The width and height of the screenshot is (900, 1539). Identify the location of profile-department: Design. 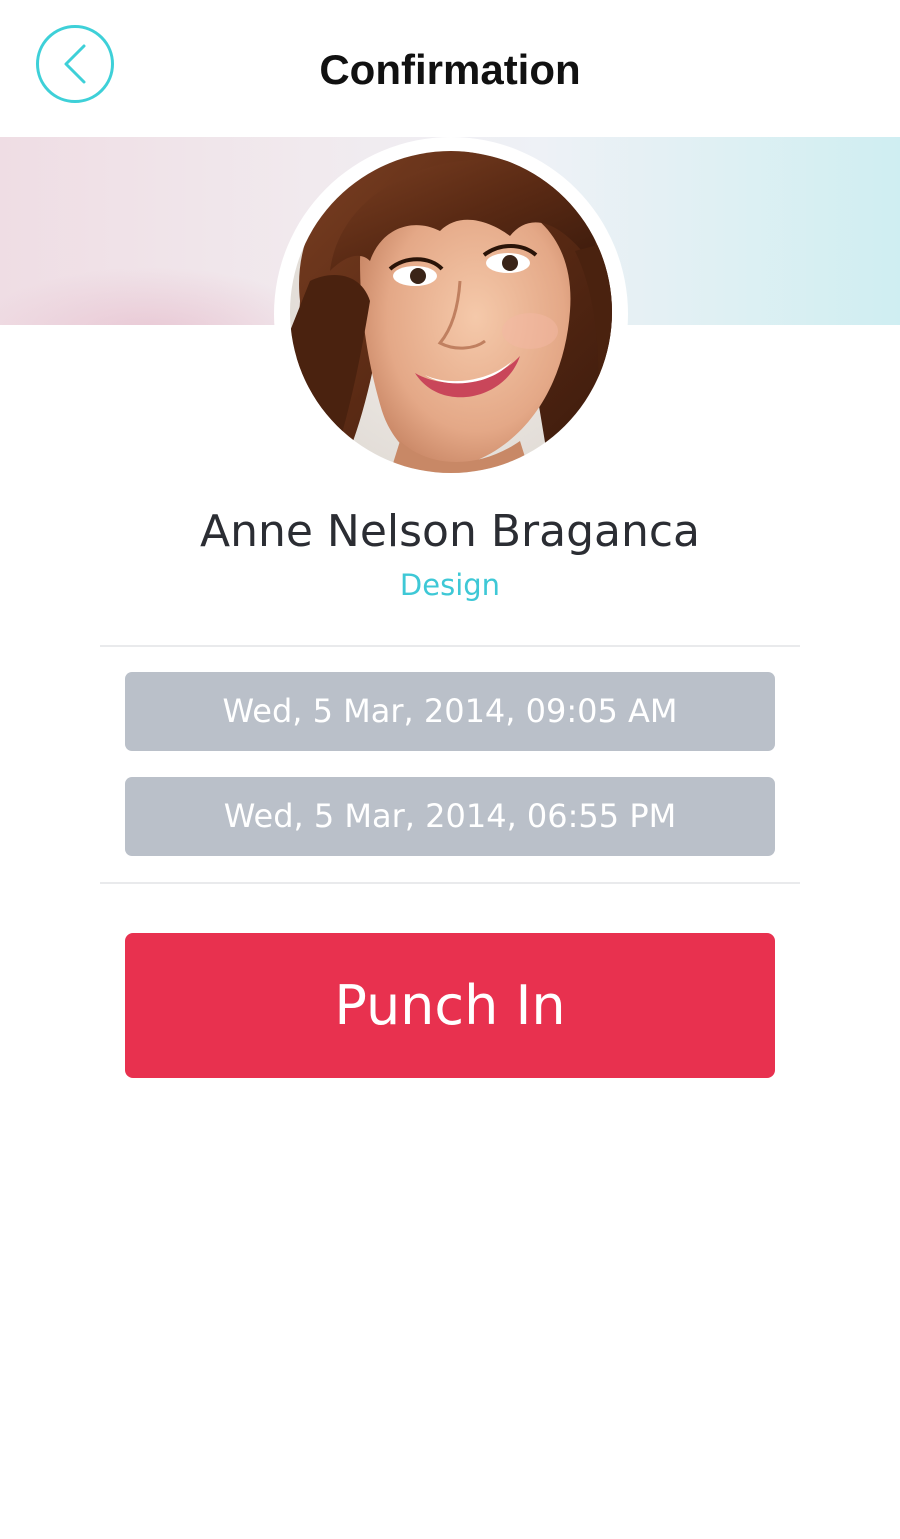
(450, 585).